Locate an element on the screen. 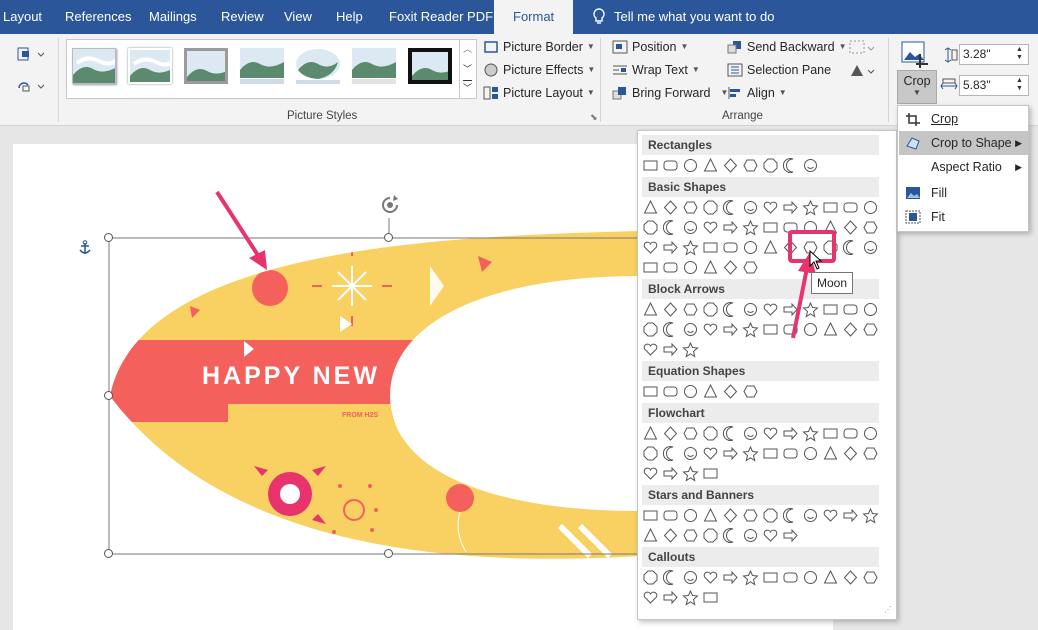 The width and height of the screenshot is (1038, 630). send-backward-button: Send Backward ▼ is located at coordinates (786, 47).